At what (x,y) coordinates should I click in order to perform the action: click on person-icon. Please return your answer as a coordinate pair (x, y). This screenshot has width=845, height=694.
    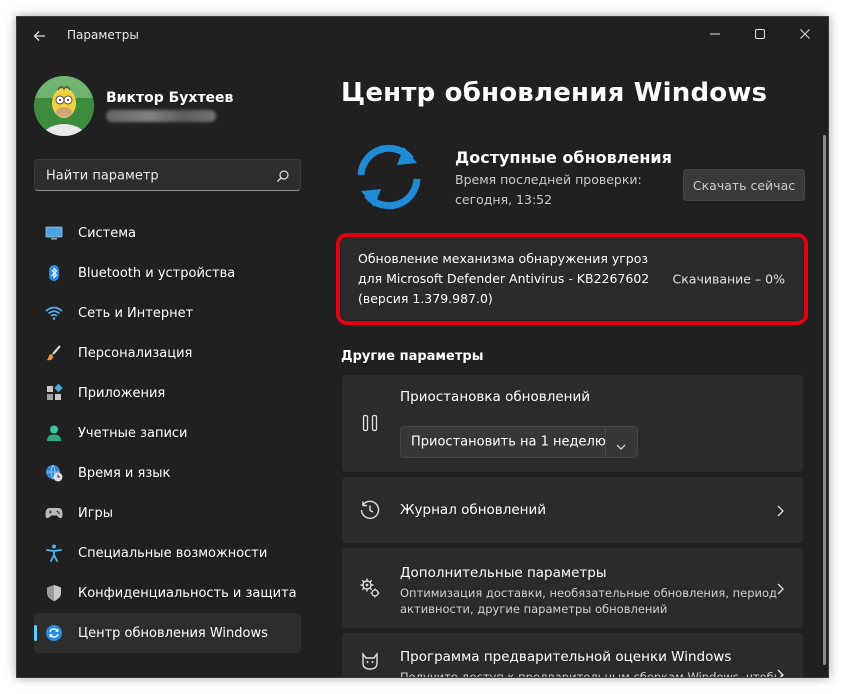
    Looking at the image, I should click on (54, 433).